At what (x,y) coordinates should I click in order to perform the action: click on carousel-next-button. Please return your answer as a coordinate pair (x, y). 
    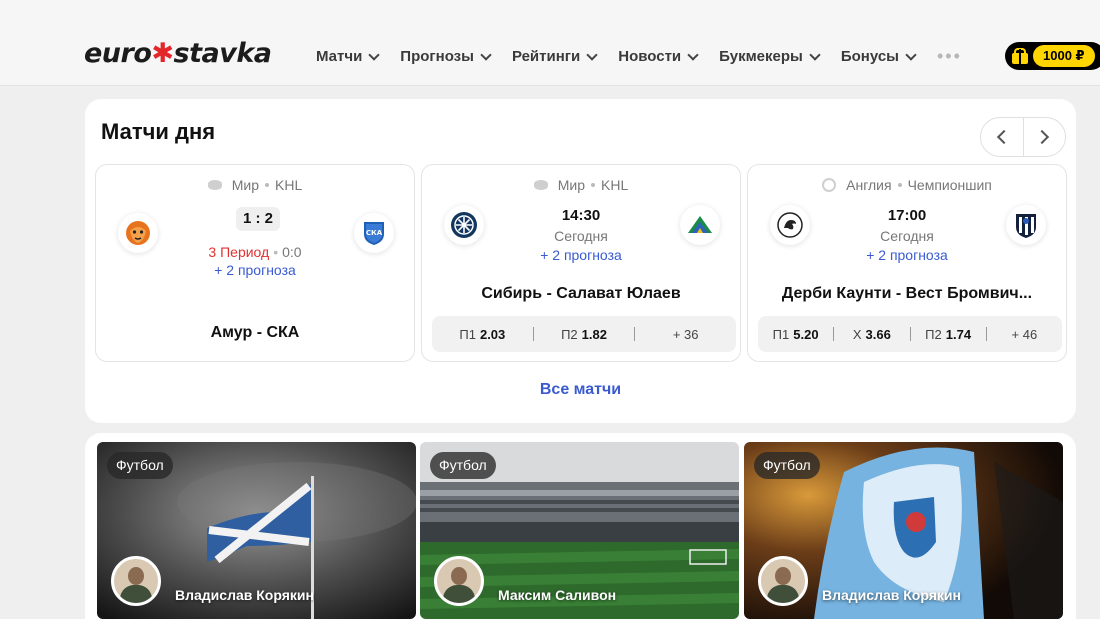
    Looking at the image, I should click on (1043, 137).